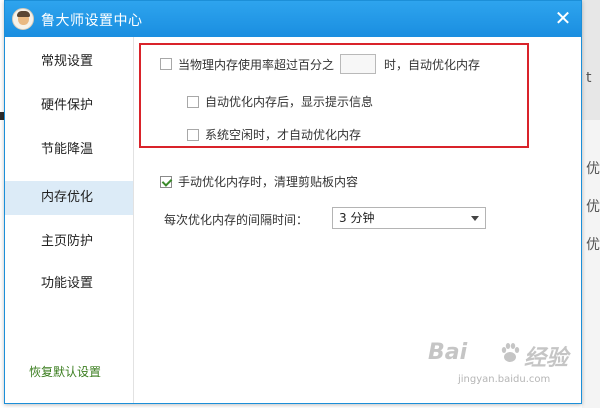 The width and height of the screenshot is (600, 408). I want to click on sidebar-item-homepage: 主页防护, so click(69, 242).